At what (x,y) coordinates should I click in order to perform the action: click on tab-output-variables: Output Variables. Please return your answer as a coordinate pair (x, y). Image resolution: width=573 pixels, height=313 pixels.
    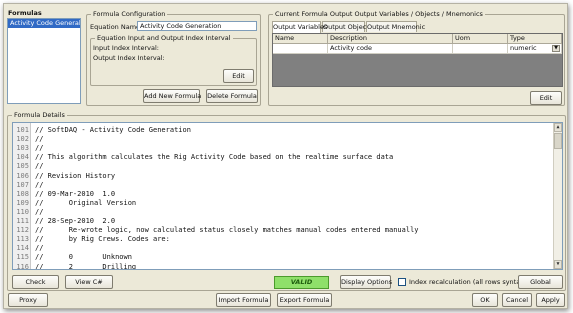
    Looking at the image, I should click on (299, 27).